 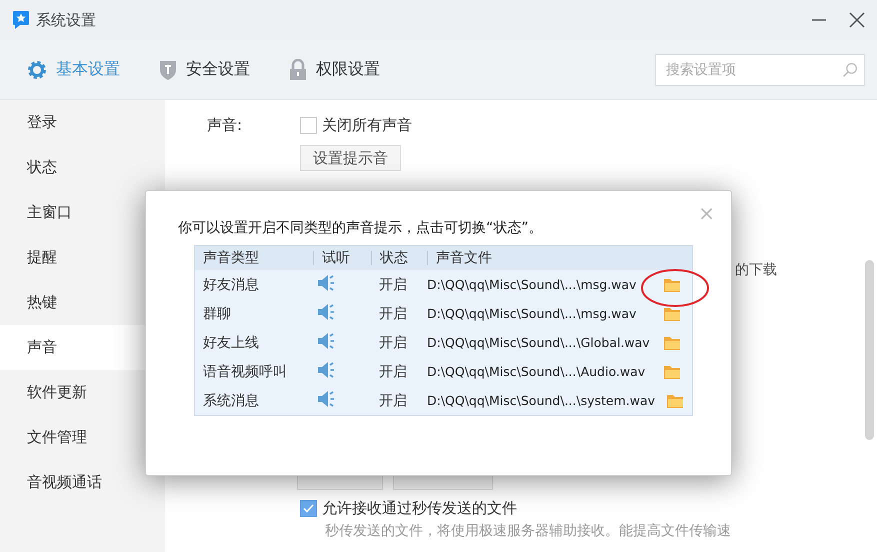 I want to click on close-icon, so click(x=857, y=20).